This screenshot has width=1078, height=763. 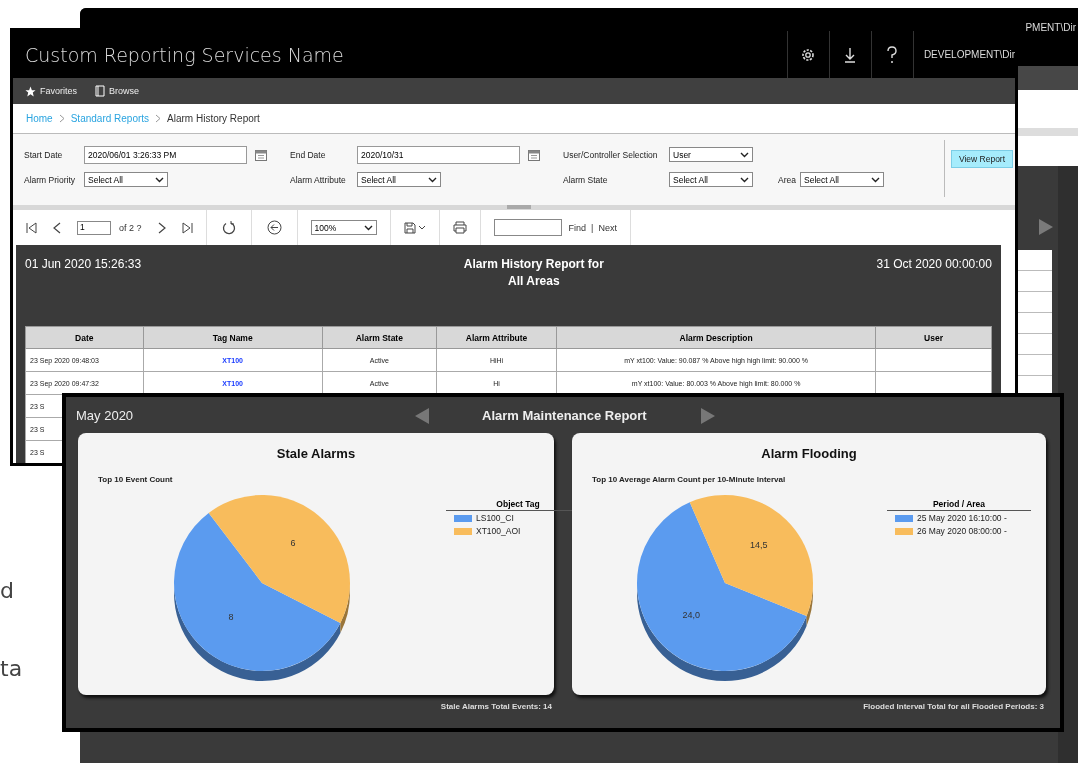 I want to click on parameter-label: End Date, so click(x=308, y=154).